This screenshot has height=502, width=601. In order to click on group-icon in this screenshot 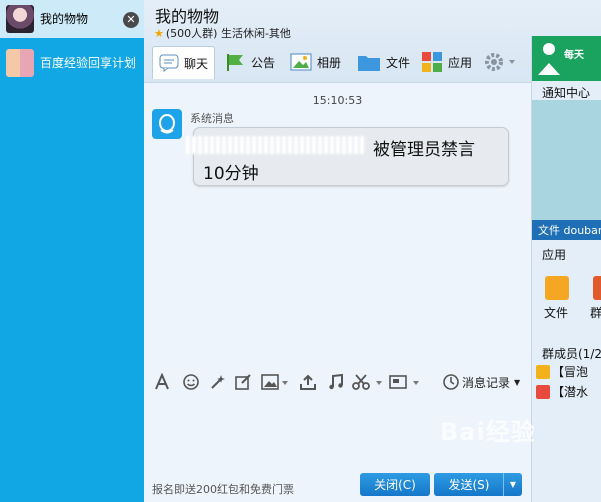, I will do `click(597, 288)`.